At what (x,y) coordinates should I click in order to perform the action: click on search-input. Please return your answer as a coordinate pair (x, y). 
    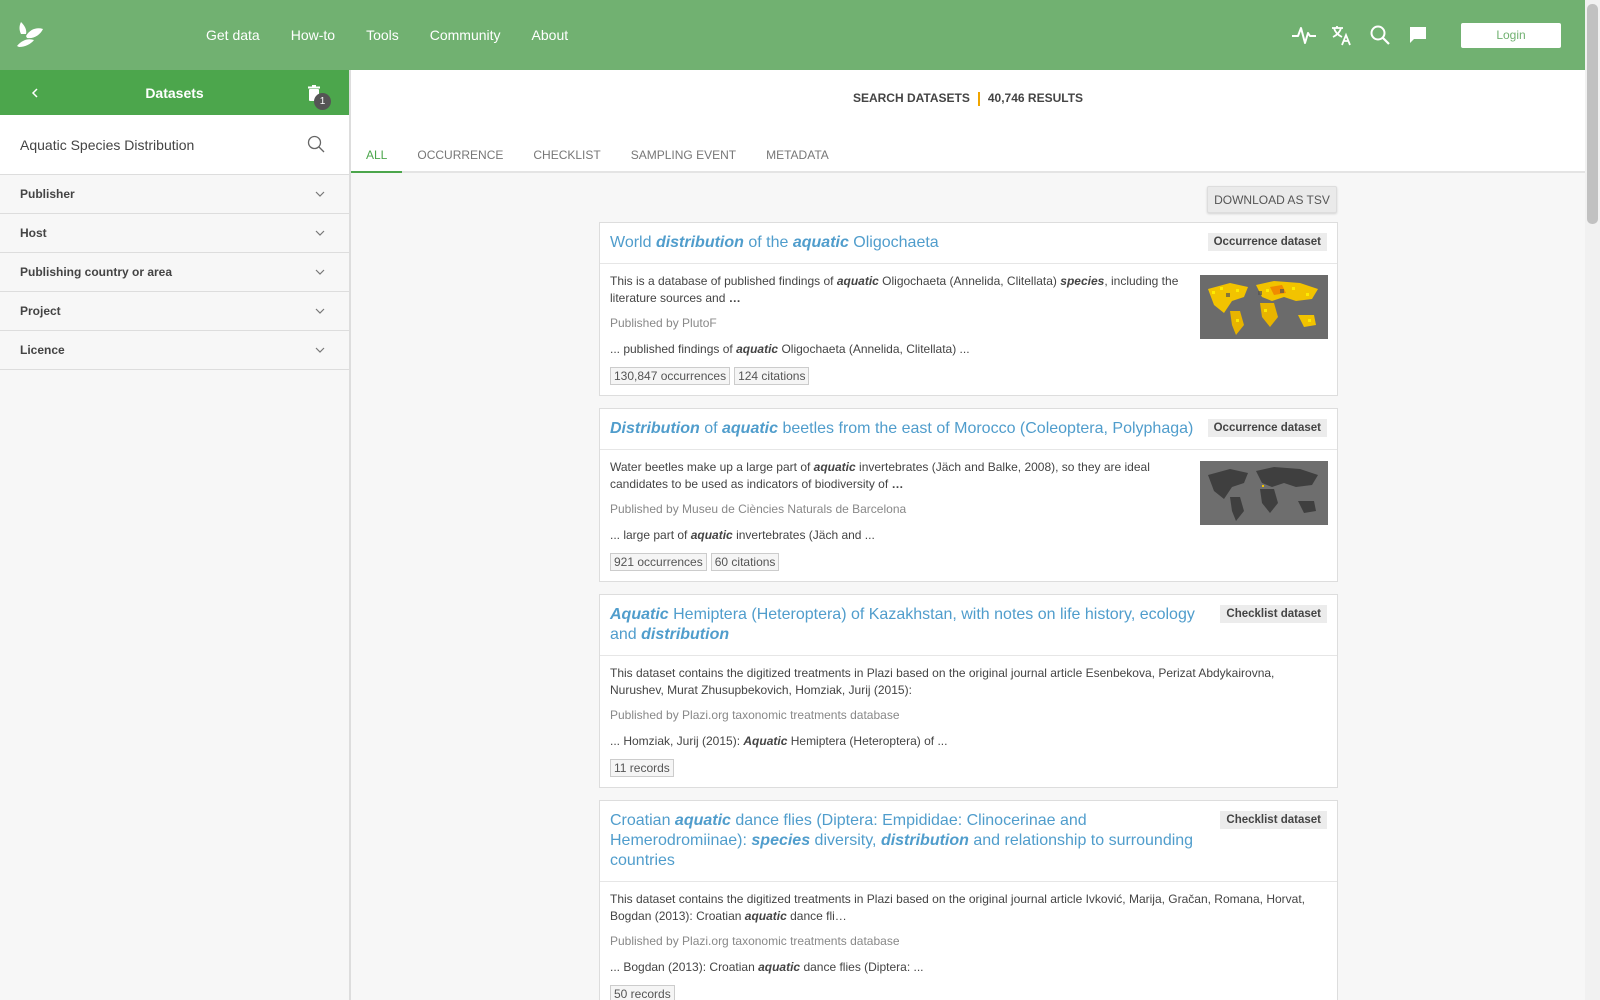
    Looking at the image, I should click on (160, 144).